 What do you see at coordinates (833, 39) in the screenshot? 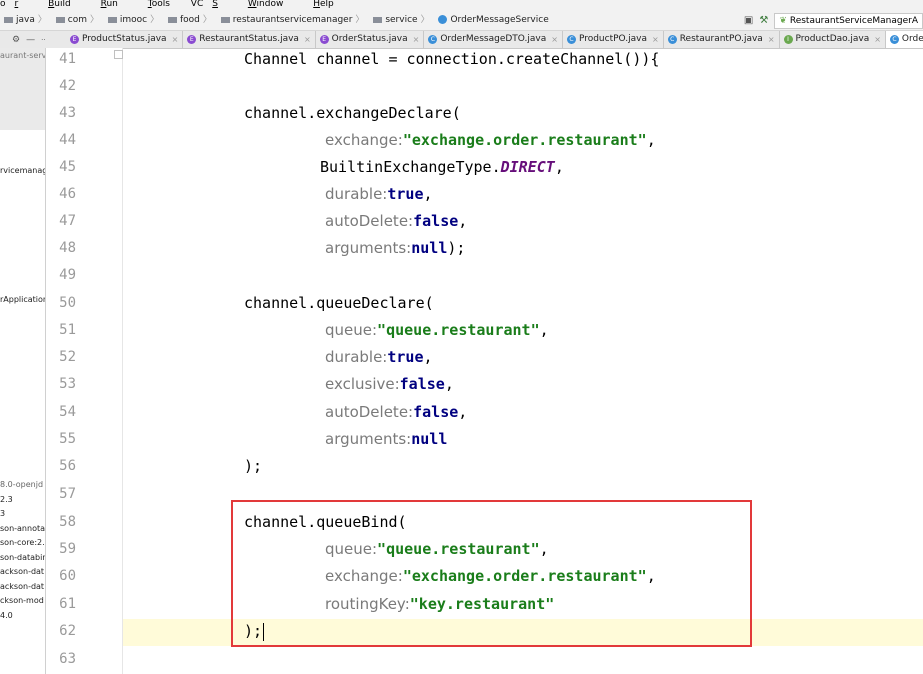
I see `tab-productdao: I ProductDao.java ×` at bounding box center [833, 39].